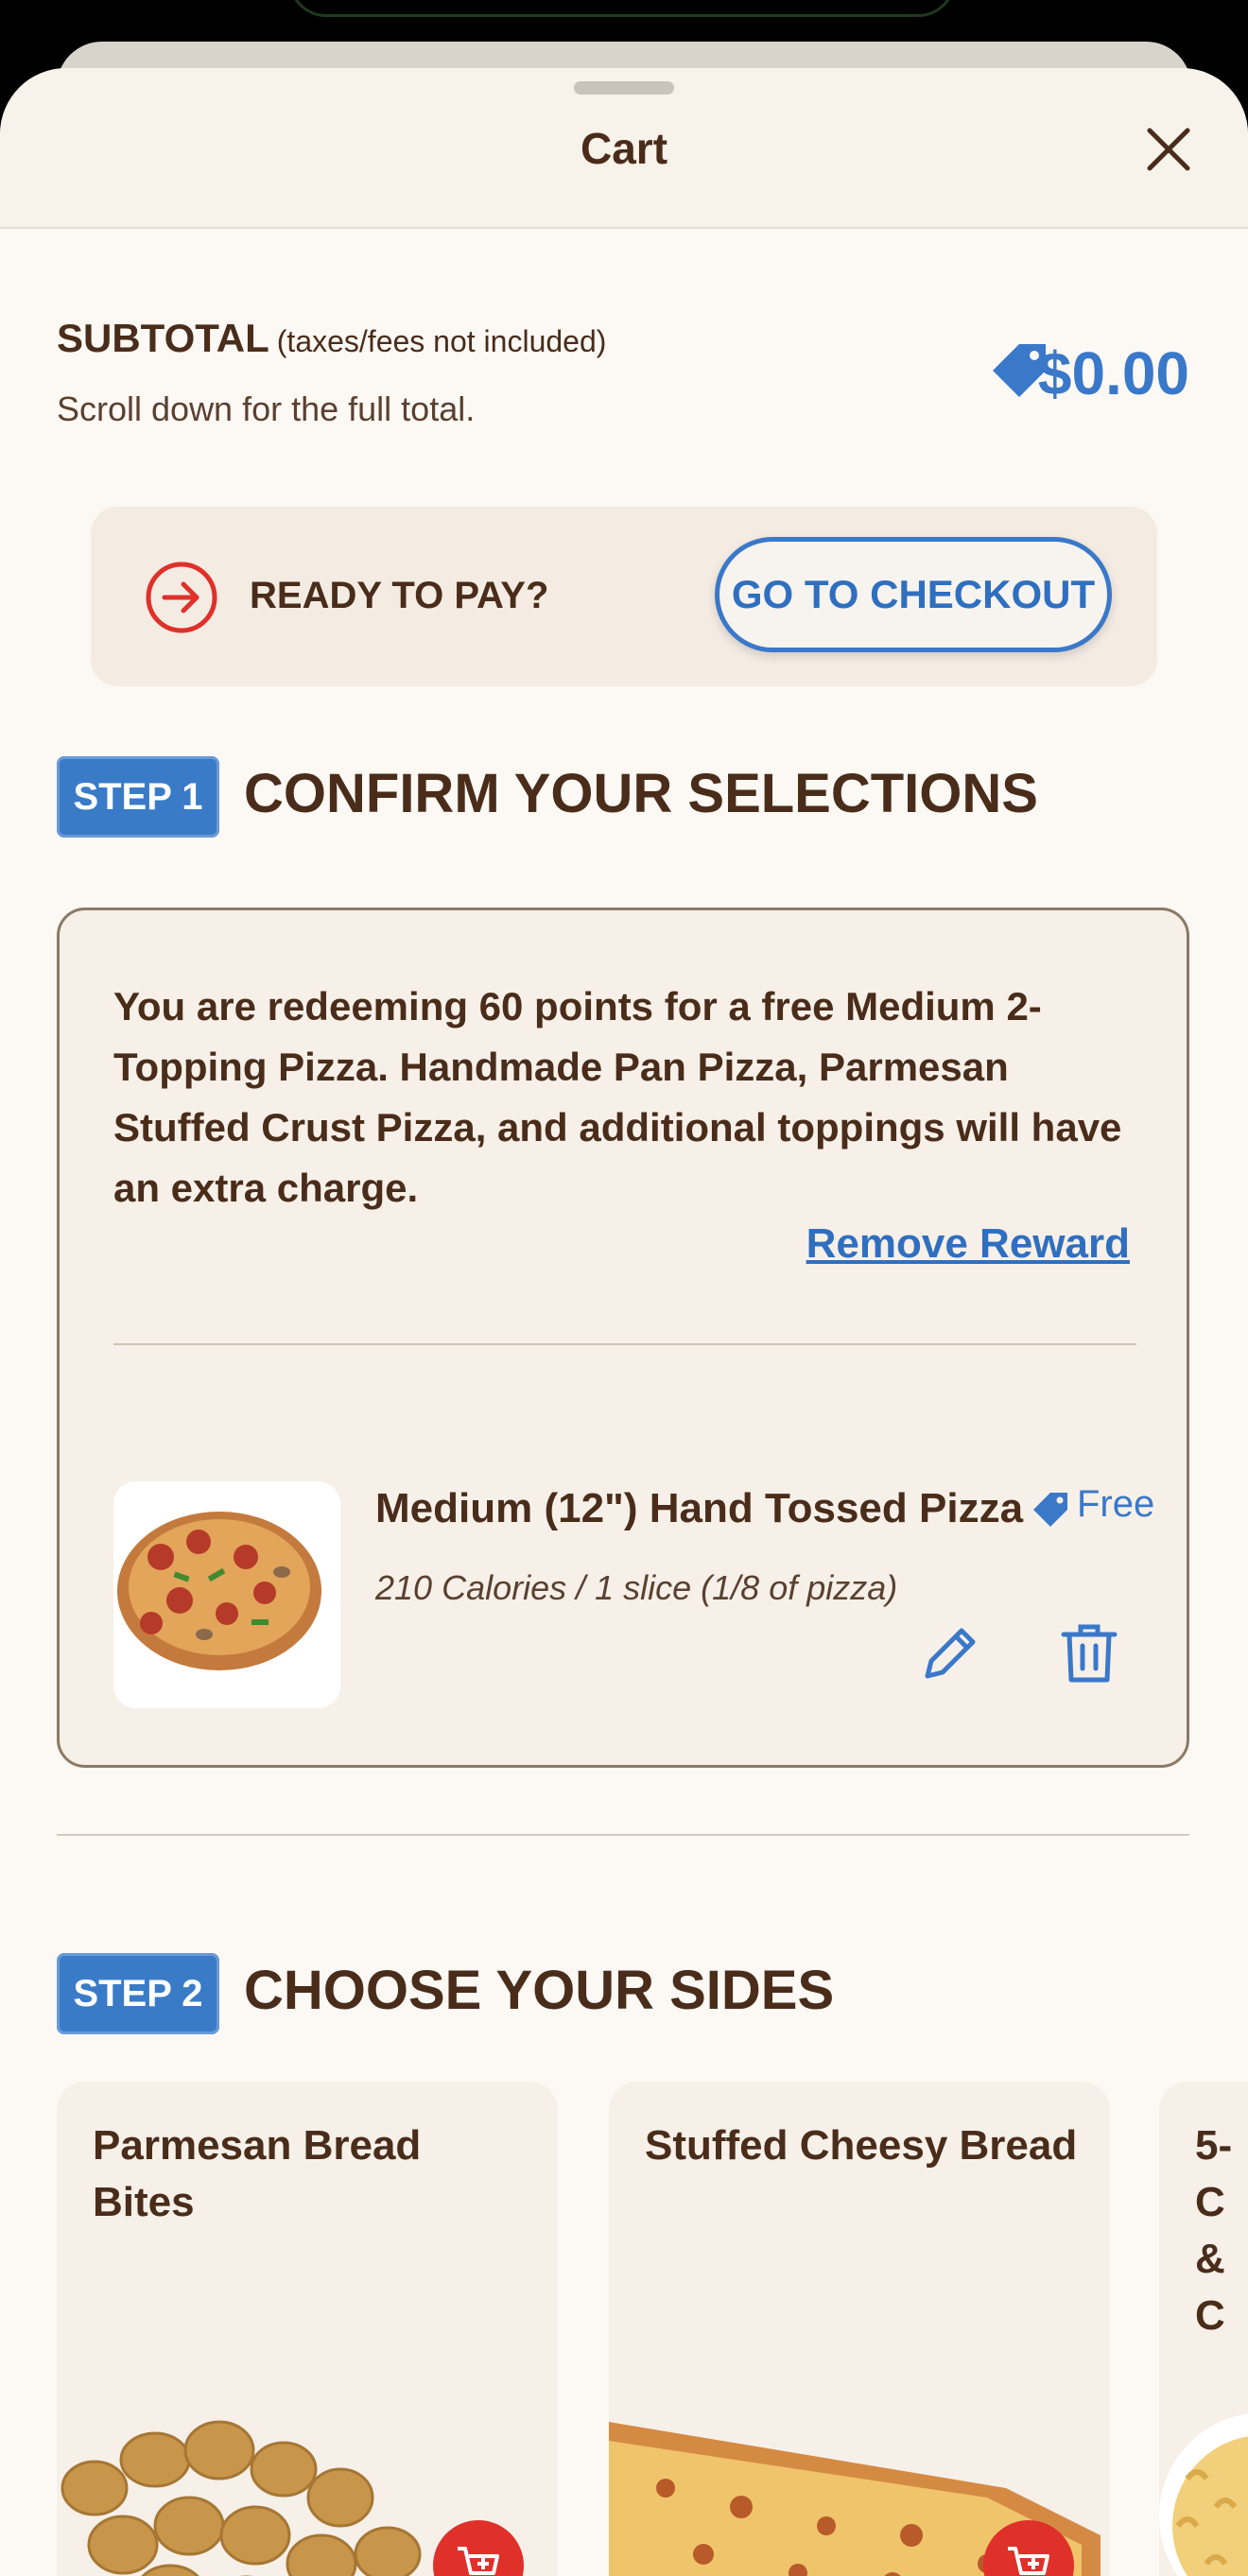 This screenshot has height=2576, width=1248. I want to click on pizza-image, so click(226, 1594).